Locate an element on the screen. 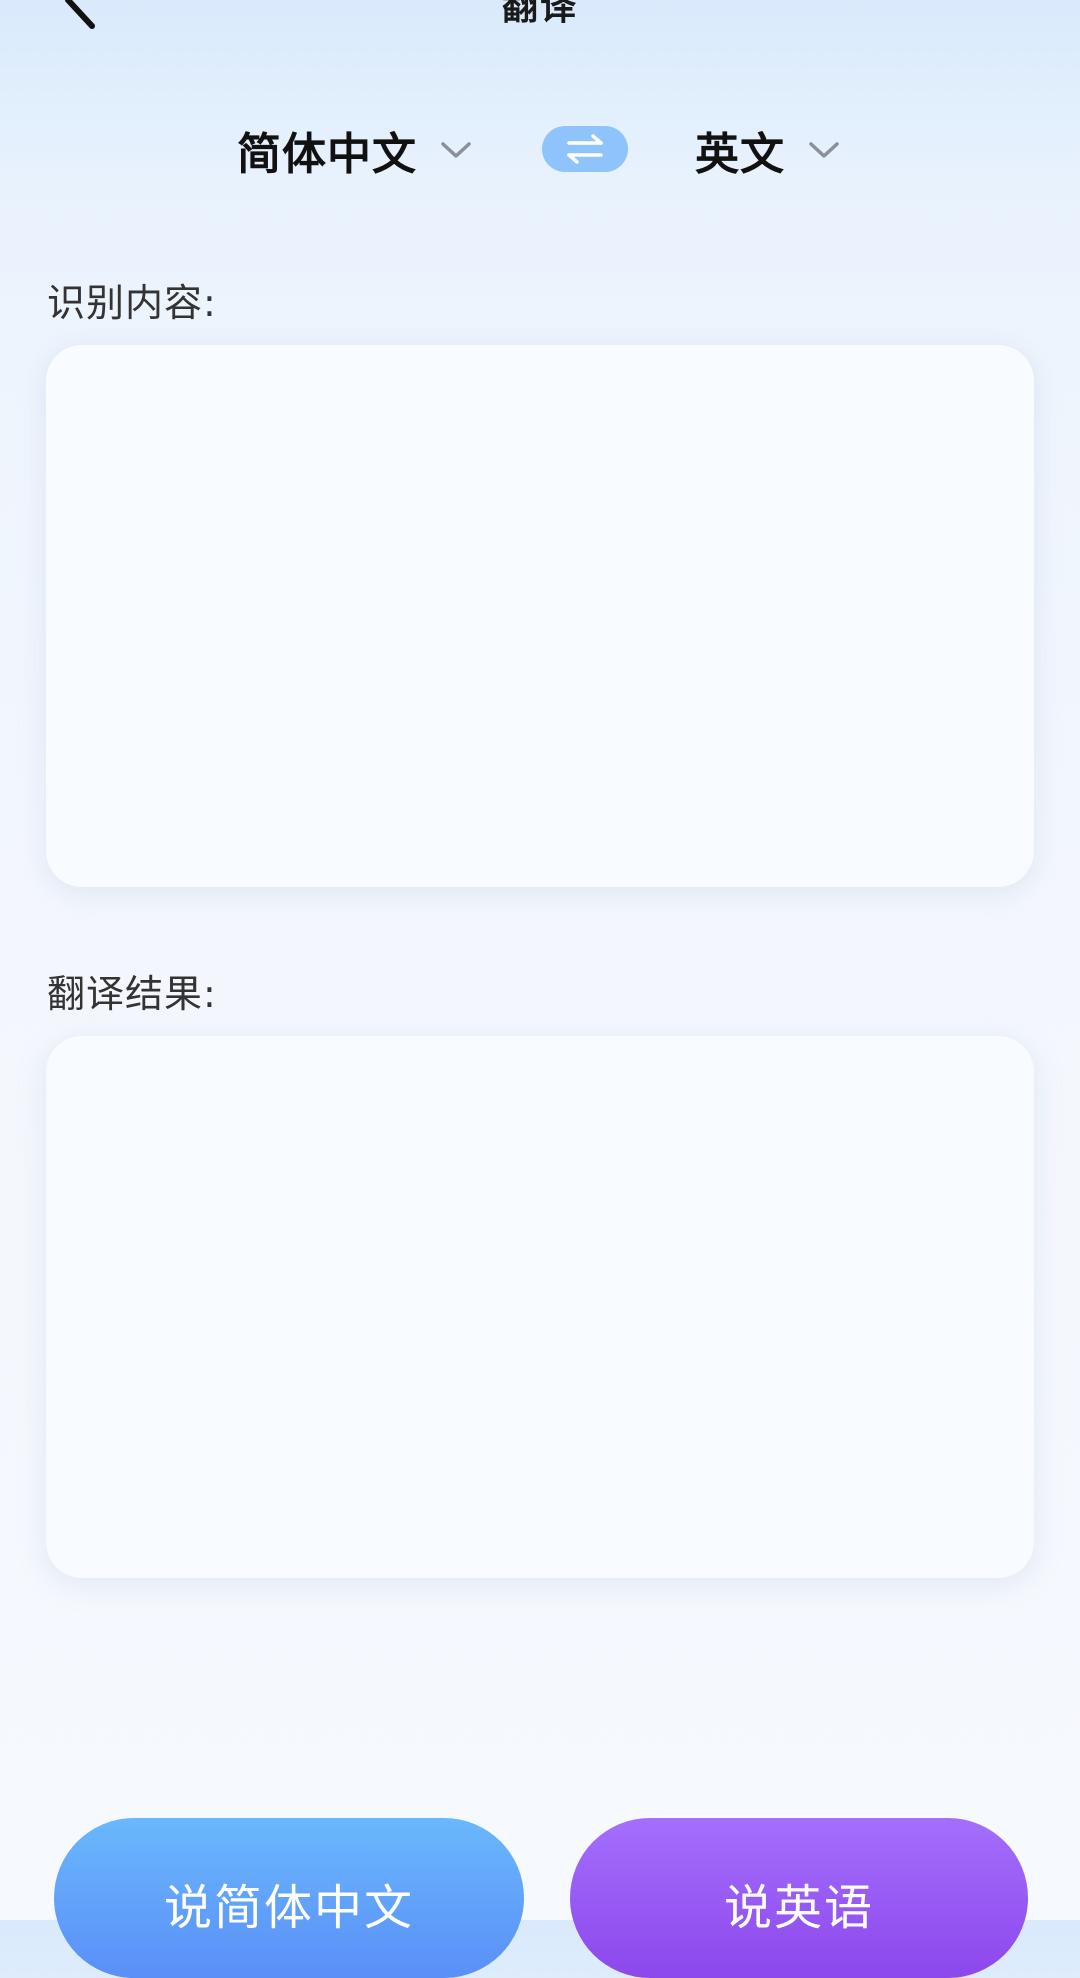  swap-language-button is located at coordinates (585, 149).